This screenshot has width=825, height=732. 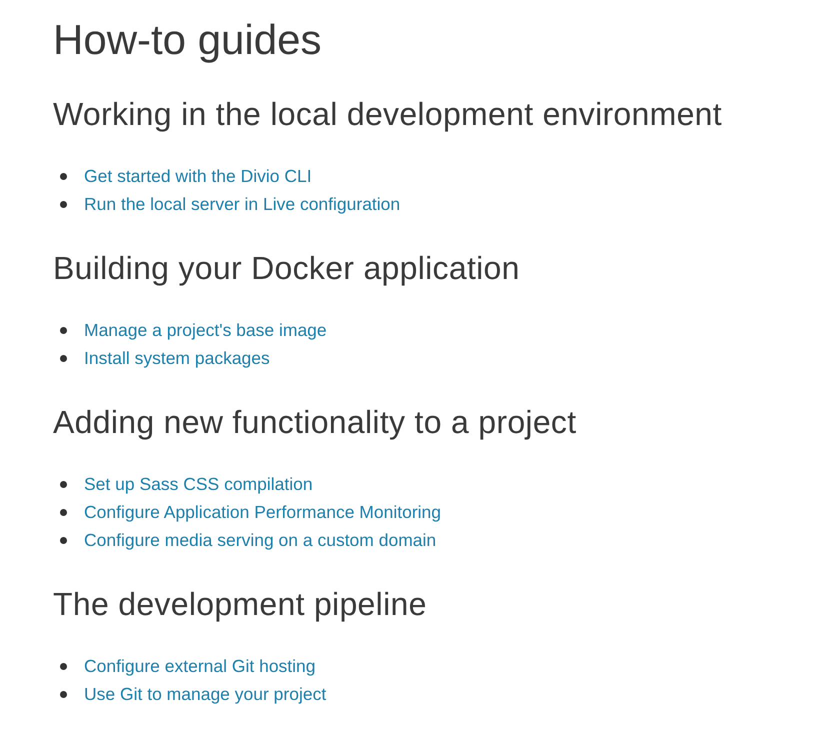 I want to click on guide-link: Set up Sass CSS compilation, so click(x=198, y=484).